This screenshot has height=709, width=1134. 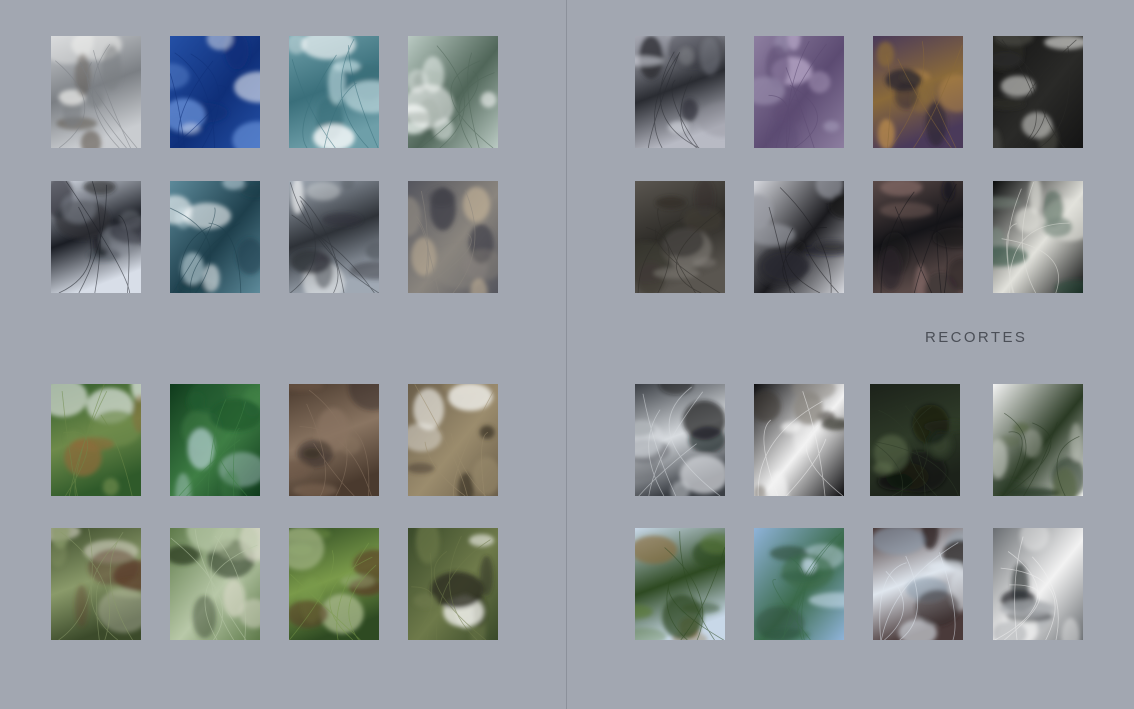 I want to click on bare-tree-sky-image, so click(x=799, y=237).